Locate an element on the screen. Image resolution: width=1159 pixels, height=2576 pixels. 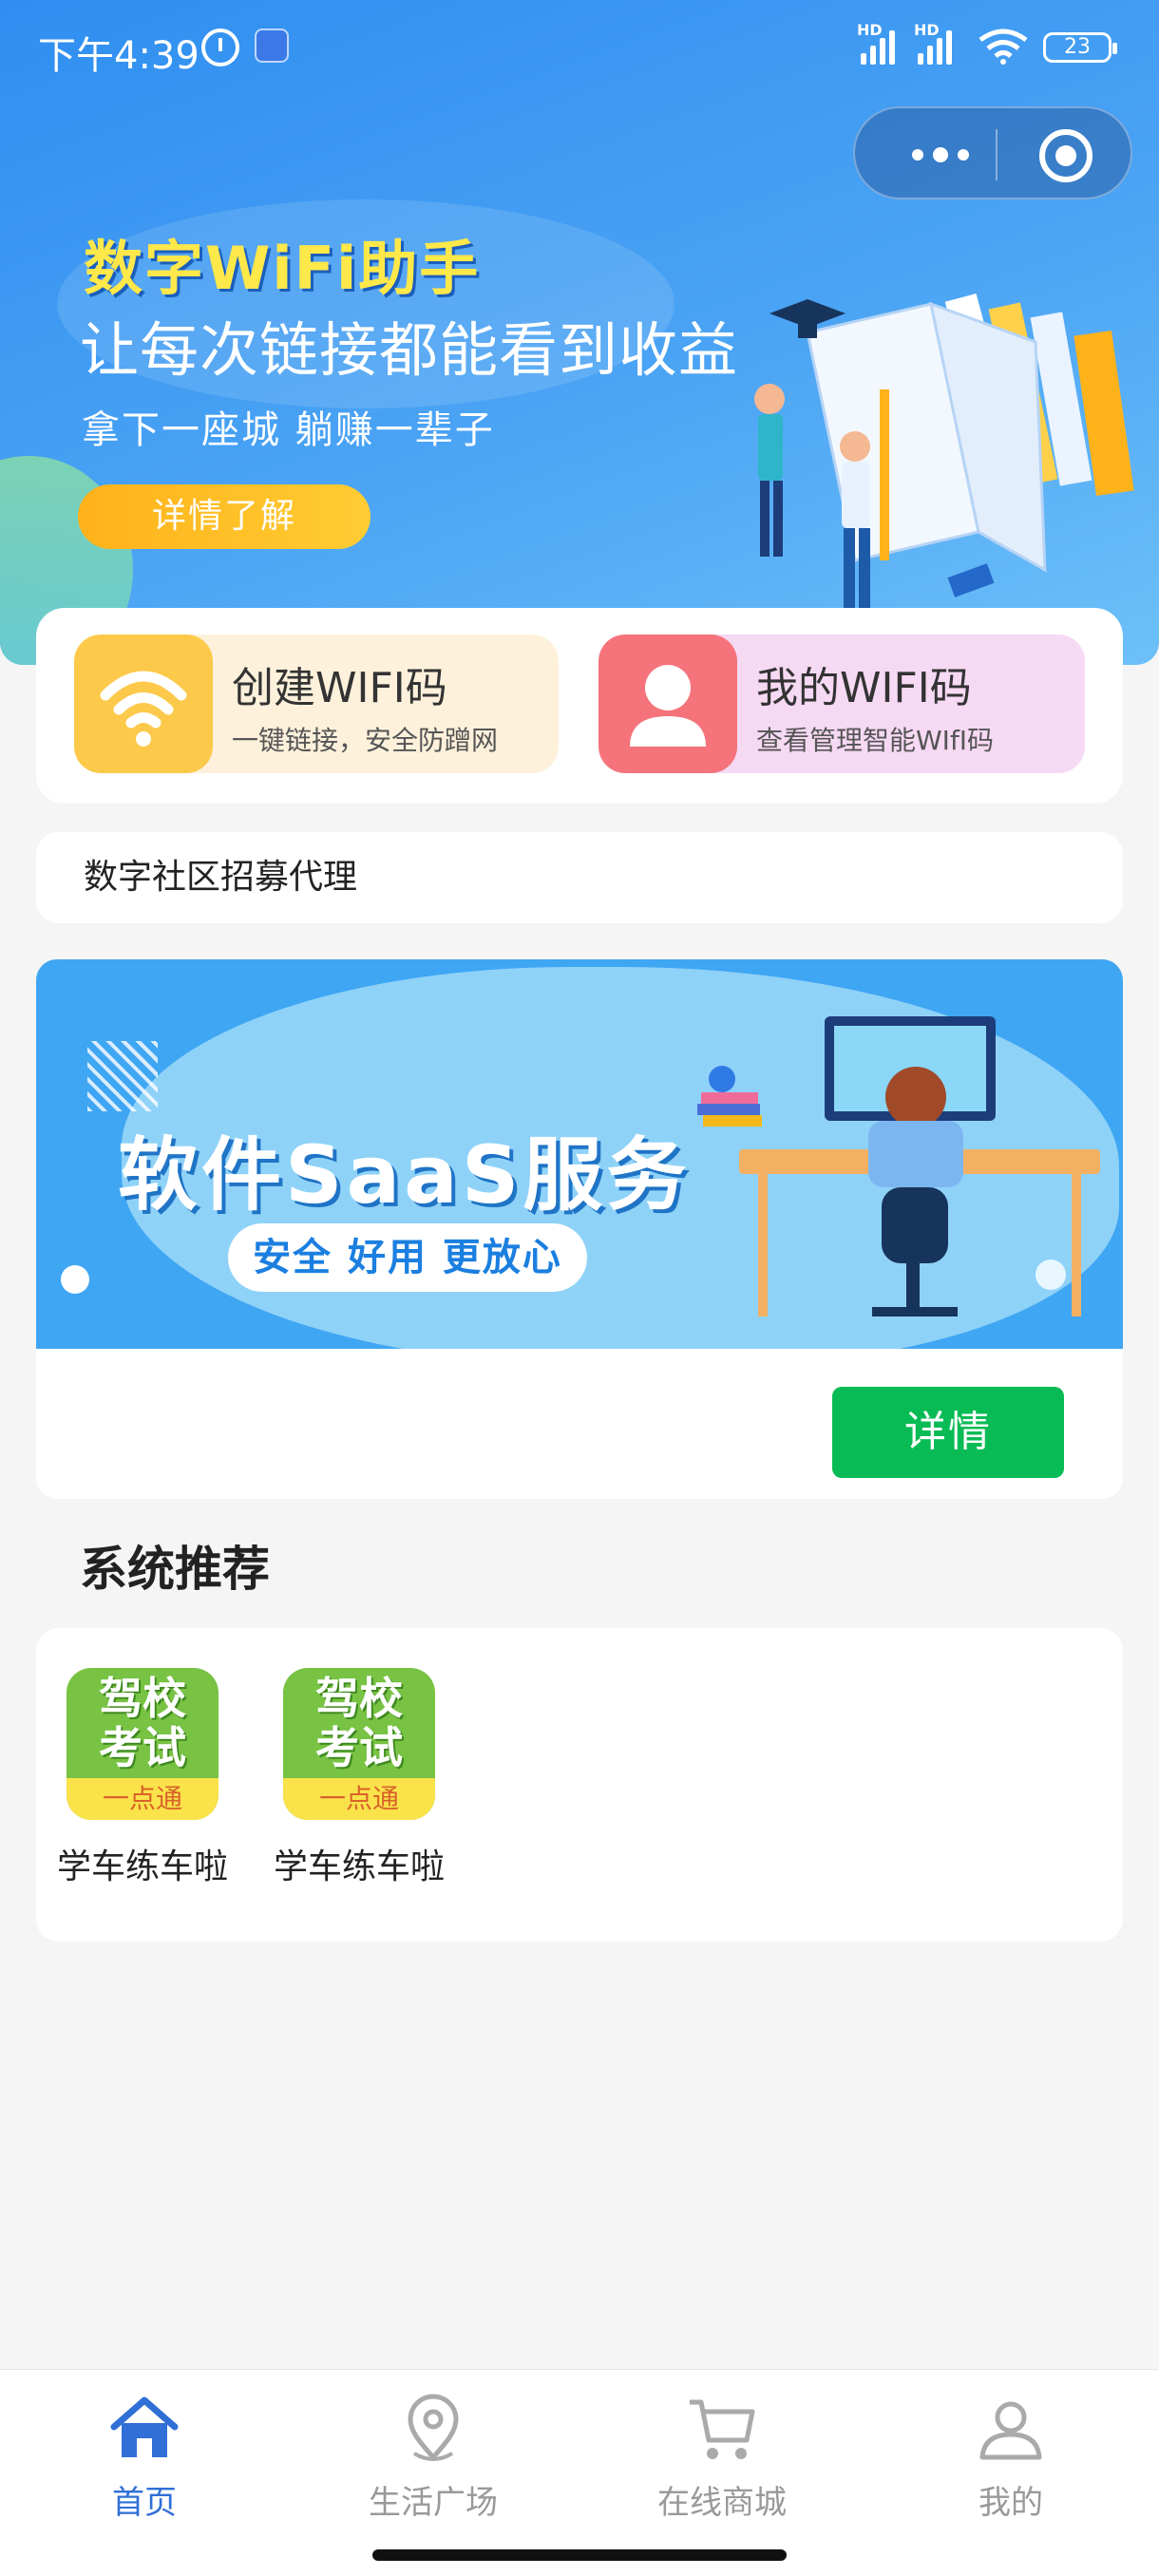
person-icon is located at coordinates (1010, 2430).